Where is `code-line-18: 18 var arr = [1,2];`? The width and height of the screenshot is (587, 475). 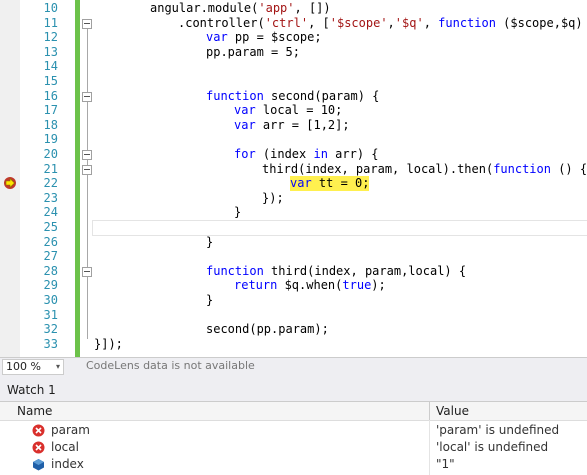 code-line-18: 18 var arr = [1,2]; is located at coordinates (293, 125).